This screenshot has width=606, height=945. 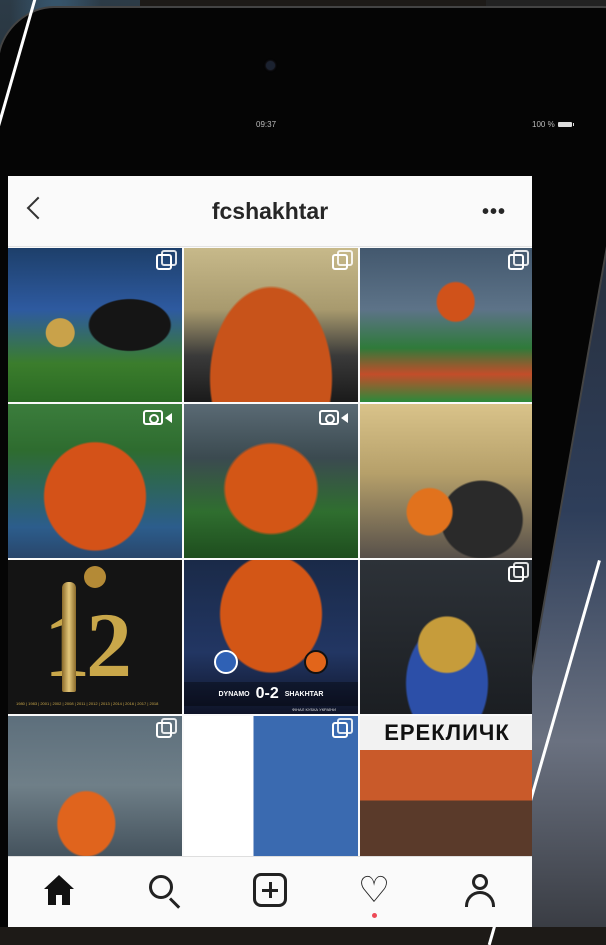 I want to click on nav-new-post, so click(x=270, y=890).